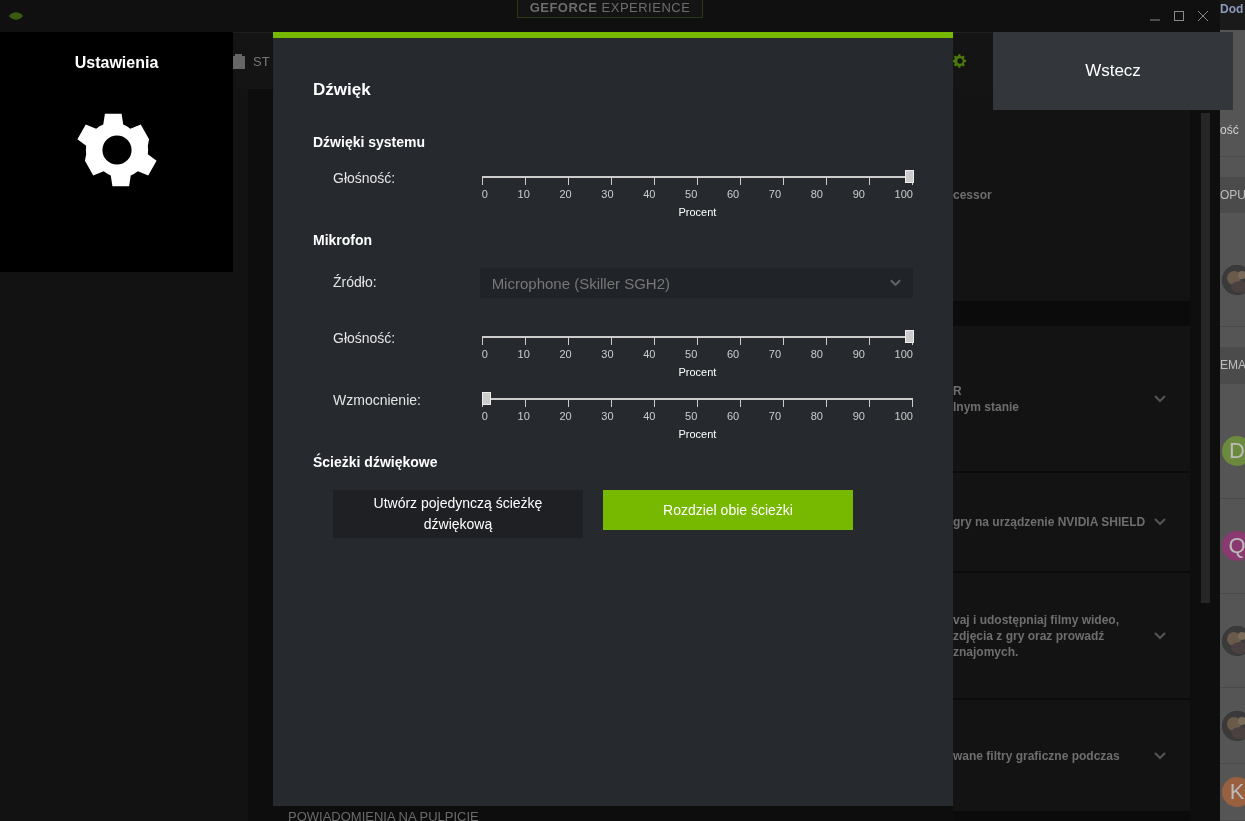 The width and height of the screenshot is (1245, 821). I want to click on section-title: Ścieżki dźwiękowe, so click(376, 462).